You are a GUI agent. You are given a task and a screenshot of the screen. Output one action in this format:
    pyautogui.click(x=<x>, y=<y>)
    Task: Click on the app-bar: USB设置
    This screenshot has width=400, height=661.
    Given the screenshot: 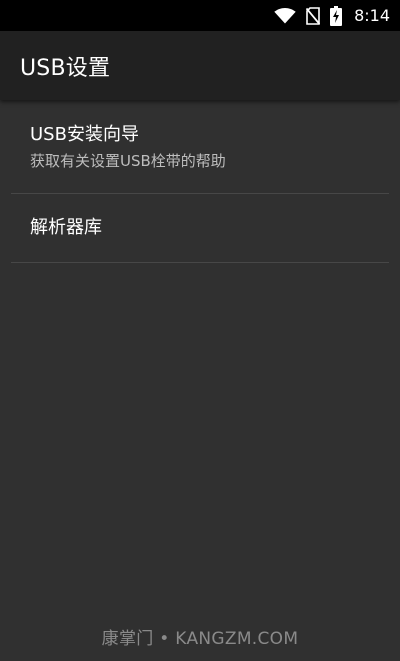 What is the action you would take?
    pyautogui.click(x=200, y=65)
    